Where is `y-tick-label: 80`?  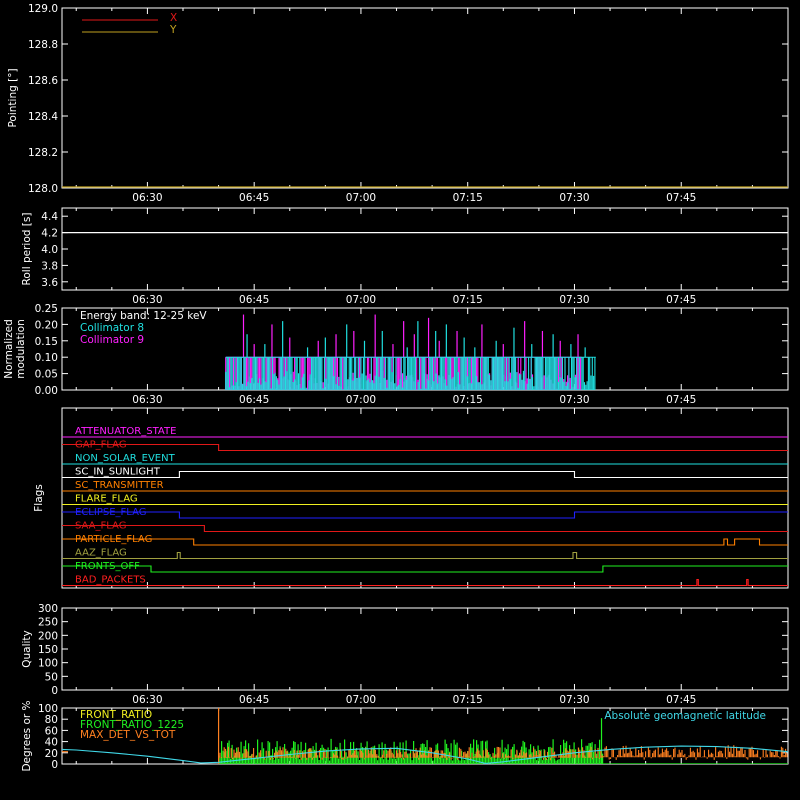
y-tick-label: 80 is located at coordinates (51, 720).